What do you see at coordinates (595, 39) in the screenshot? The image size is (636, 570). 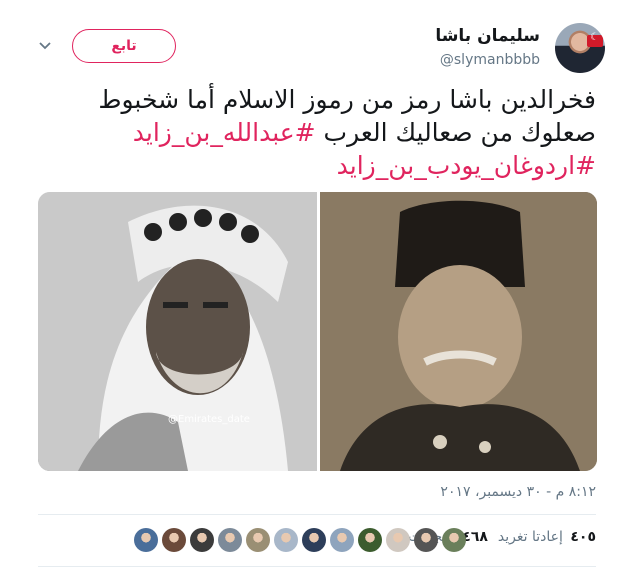 I see `flag-icon` at bounding box center [595, 39].